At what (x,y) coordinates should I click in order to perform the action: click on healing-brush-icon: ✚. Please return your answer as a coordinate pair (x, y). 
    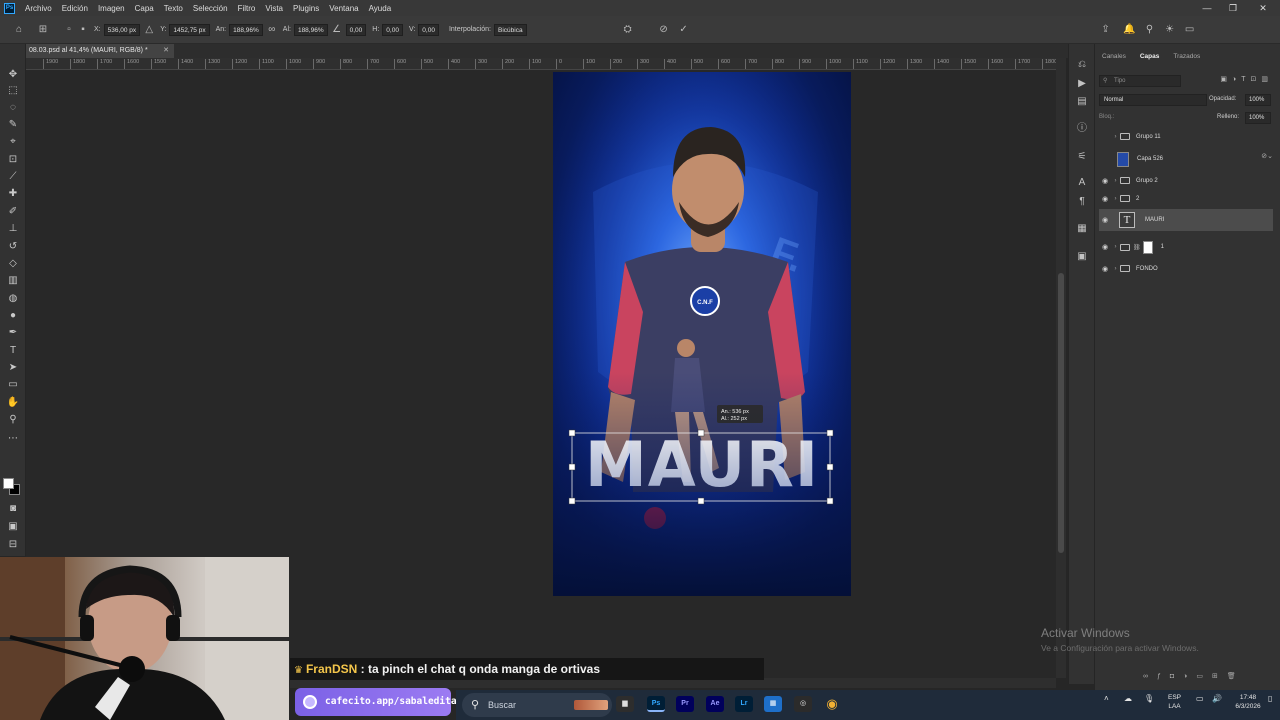
    Looking at the image, I should click on (13, 194).